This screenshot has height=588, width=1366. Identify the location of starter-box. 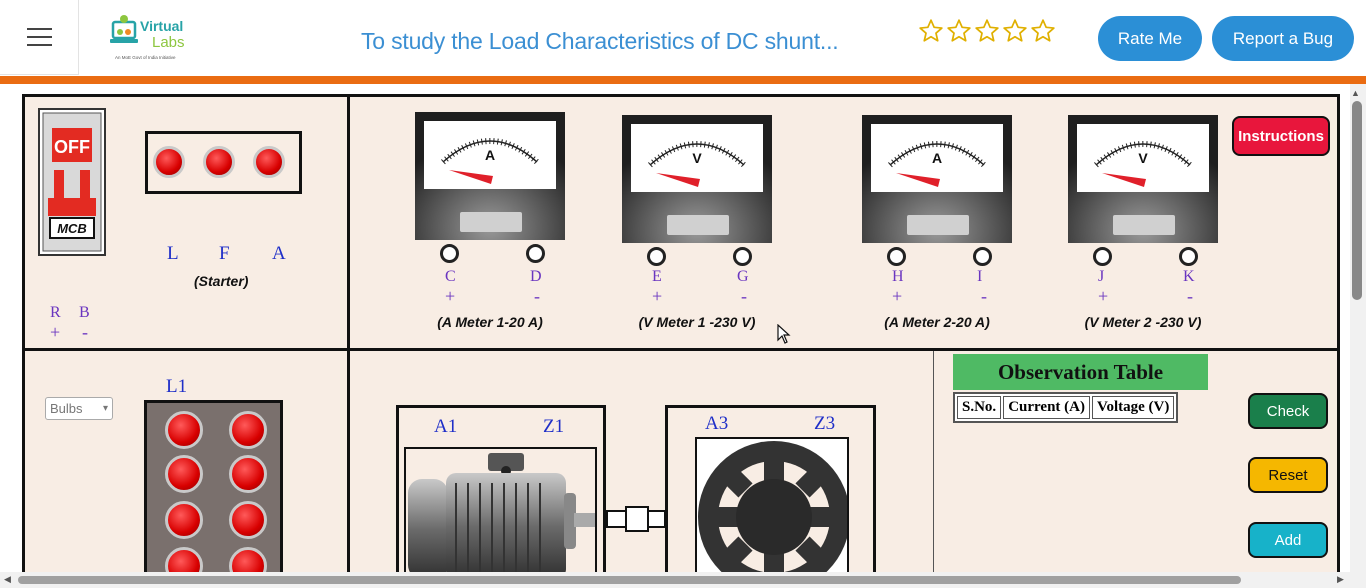
(223, 162).